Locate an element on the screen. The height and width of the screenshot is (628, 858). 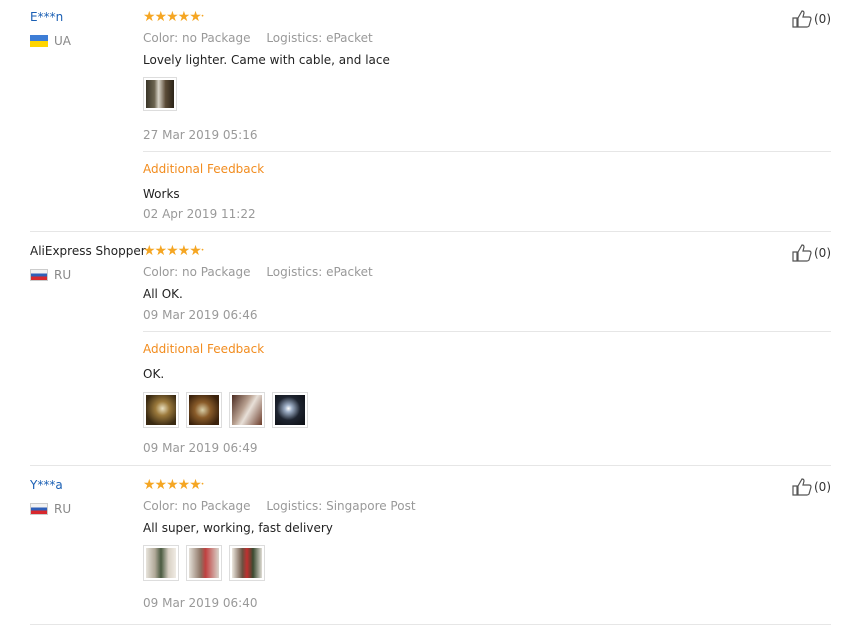
flag-ua-icon is located at coordinates (39, 41).